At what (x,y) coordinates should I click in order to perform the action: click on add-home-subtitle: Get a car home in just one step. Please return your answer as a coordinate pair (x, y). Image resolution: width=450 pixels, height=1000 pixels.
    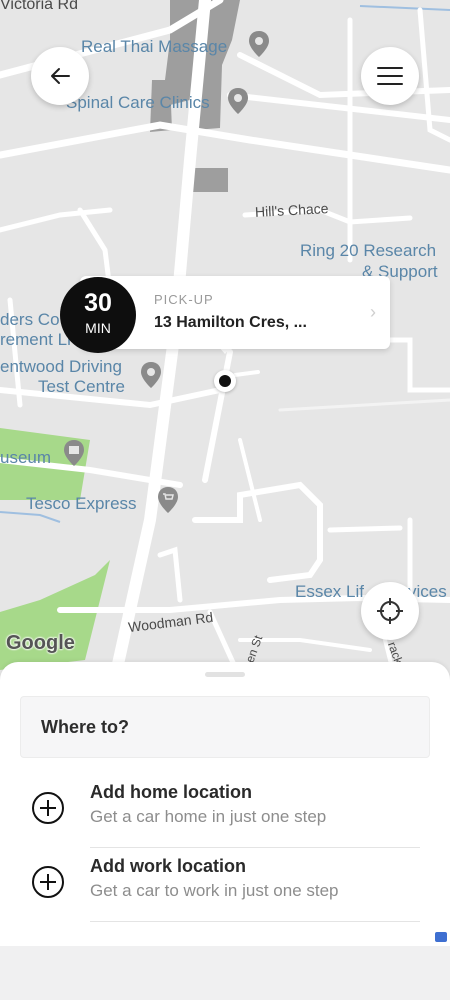
    Looking at the image, I should click on (208, 816).